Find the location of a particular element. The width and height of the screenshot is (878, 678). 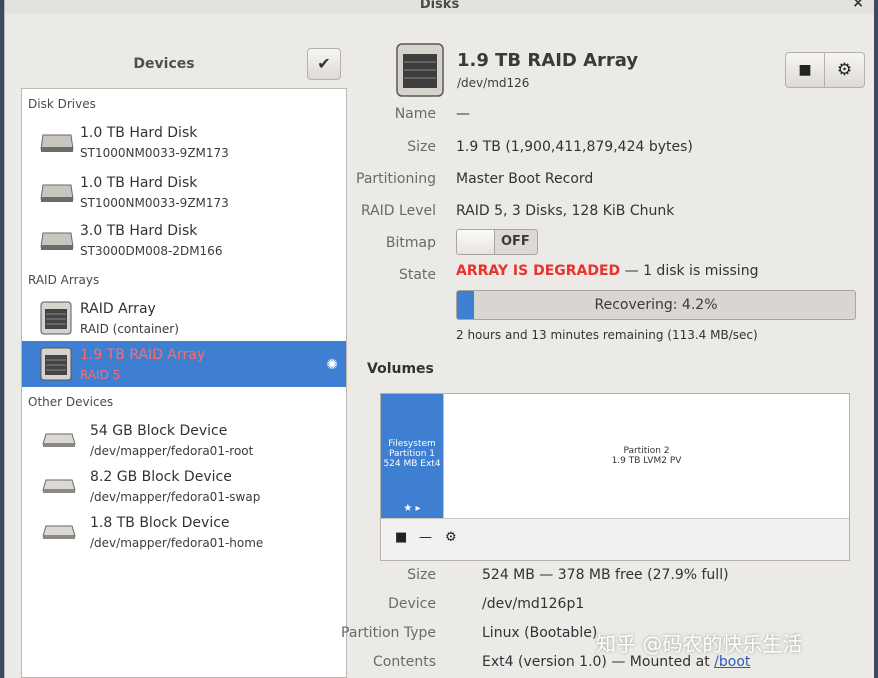

state-label: State is located at coordinates (417, 275).